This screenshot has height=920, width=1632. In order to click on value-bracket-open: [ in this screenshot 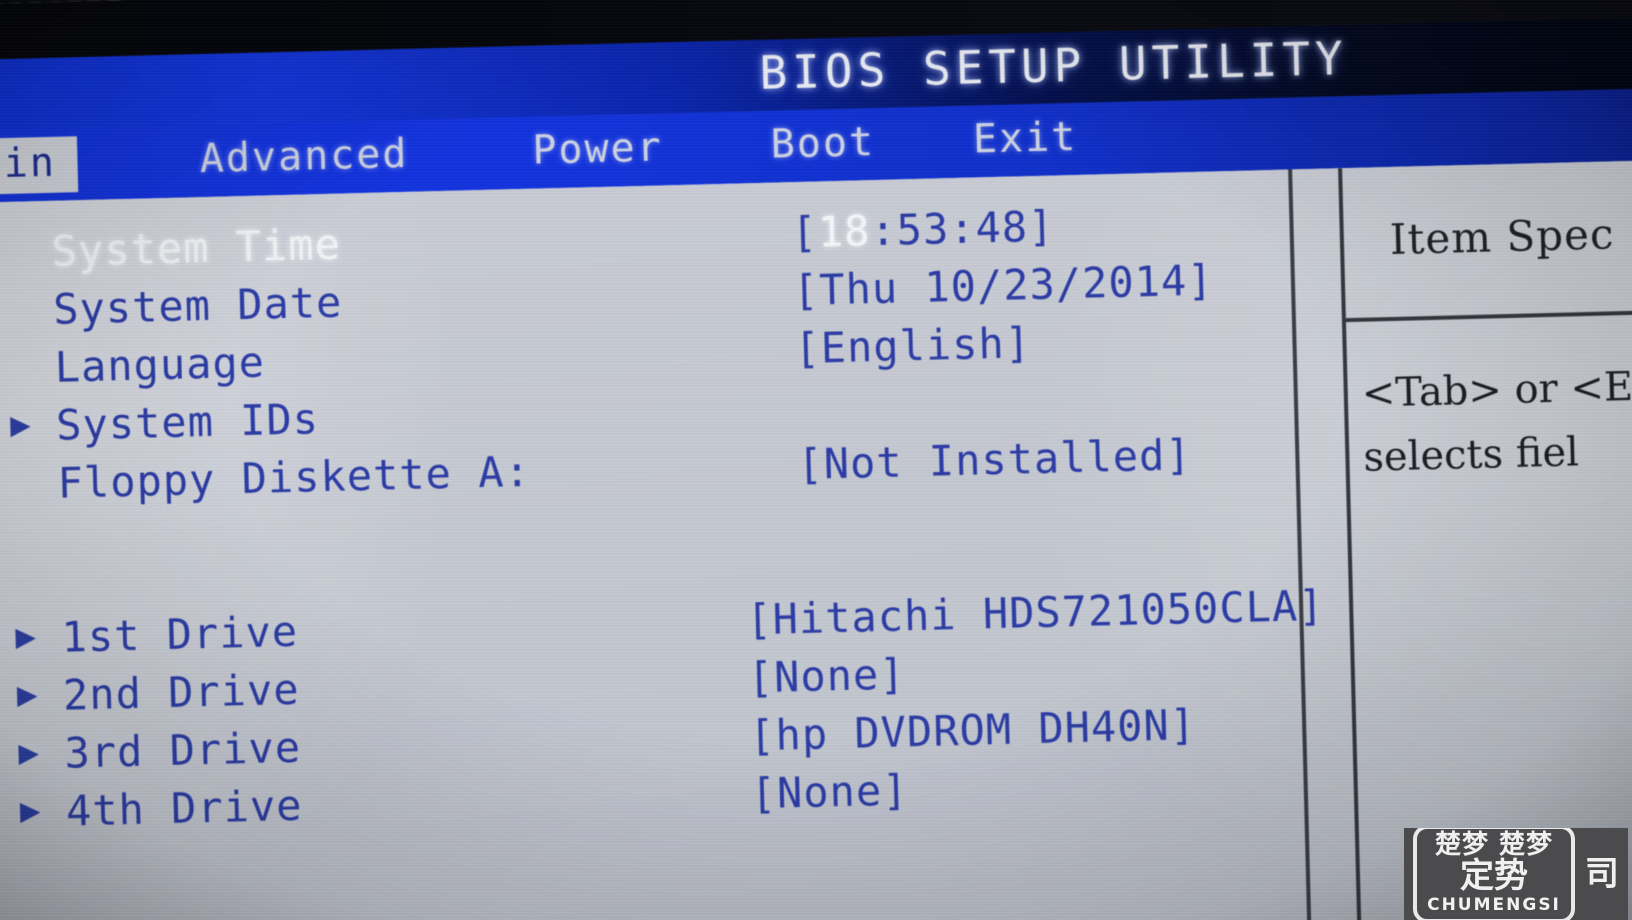, I will do `click(804, 232)`.